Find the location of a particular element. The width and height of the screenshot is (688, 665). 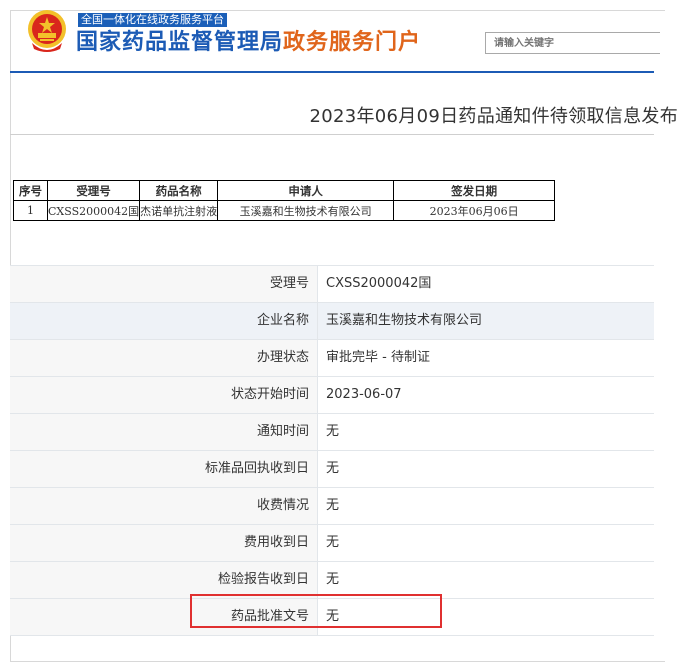

detail-label: 企业名称 is located at coordinates (282, 320).